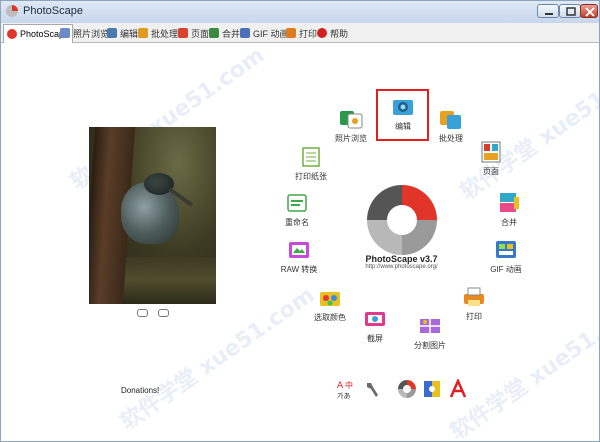  I want to click on paper-print-icon, so click(311, 157).